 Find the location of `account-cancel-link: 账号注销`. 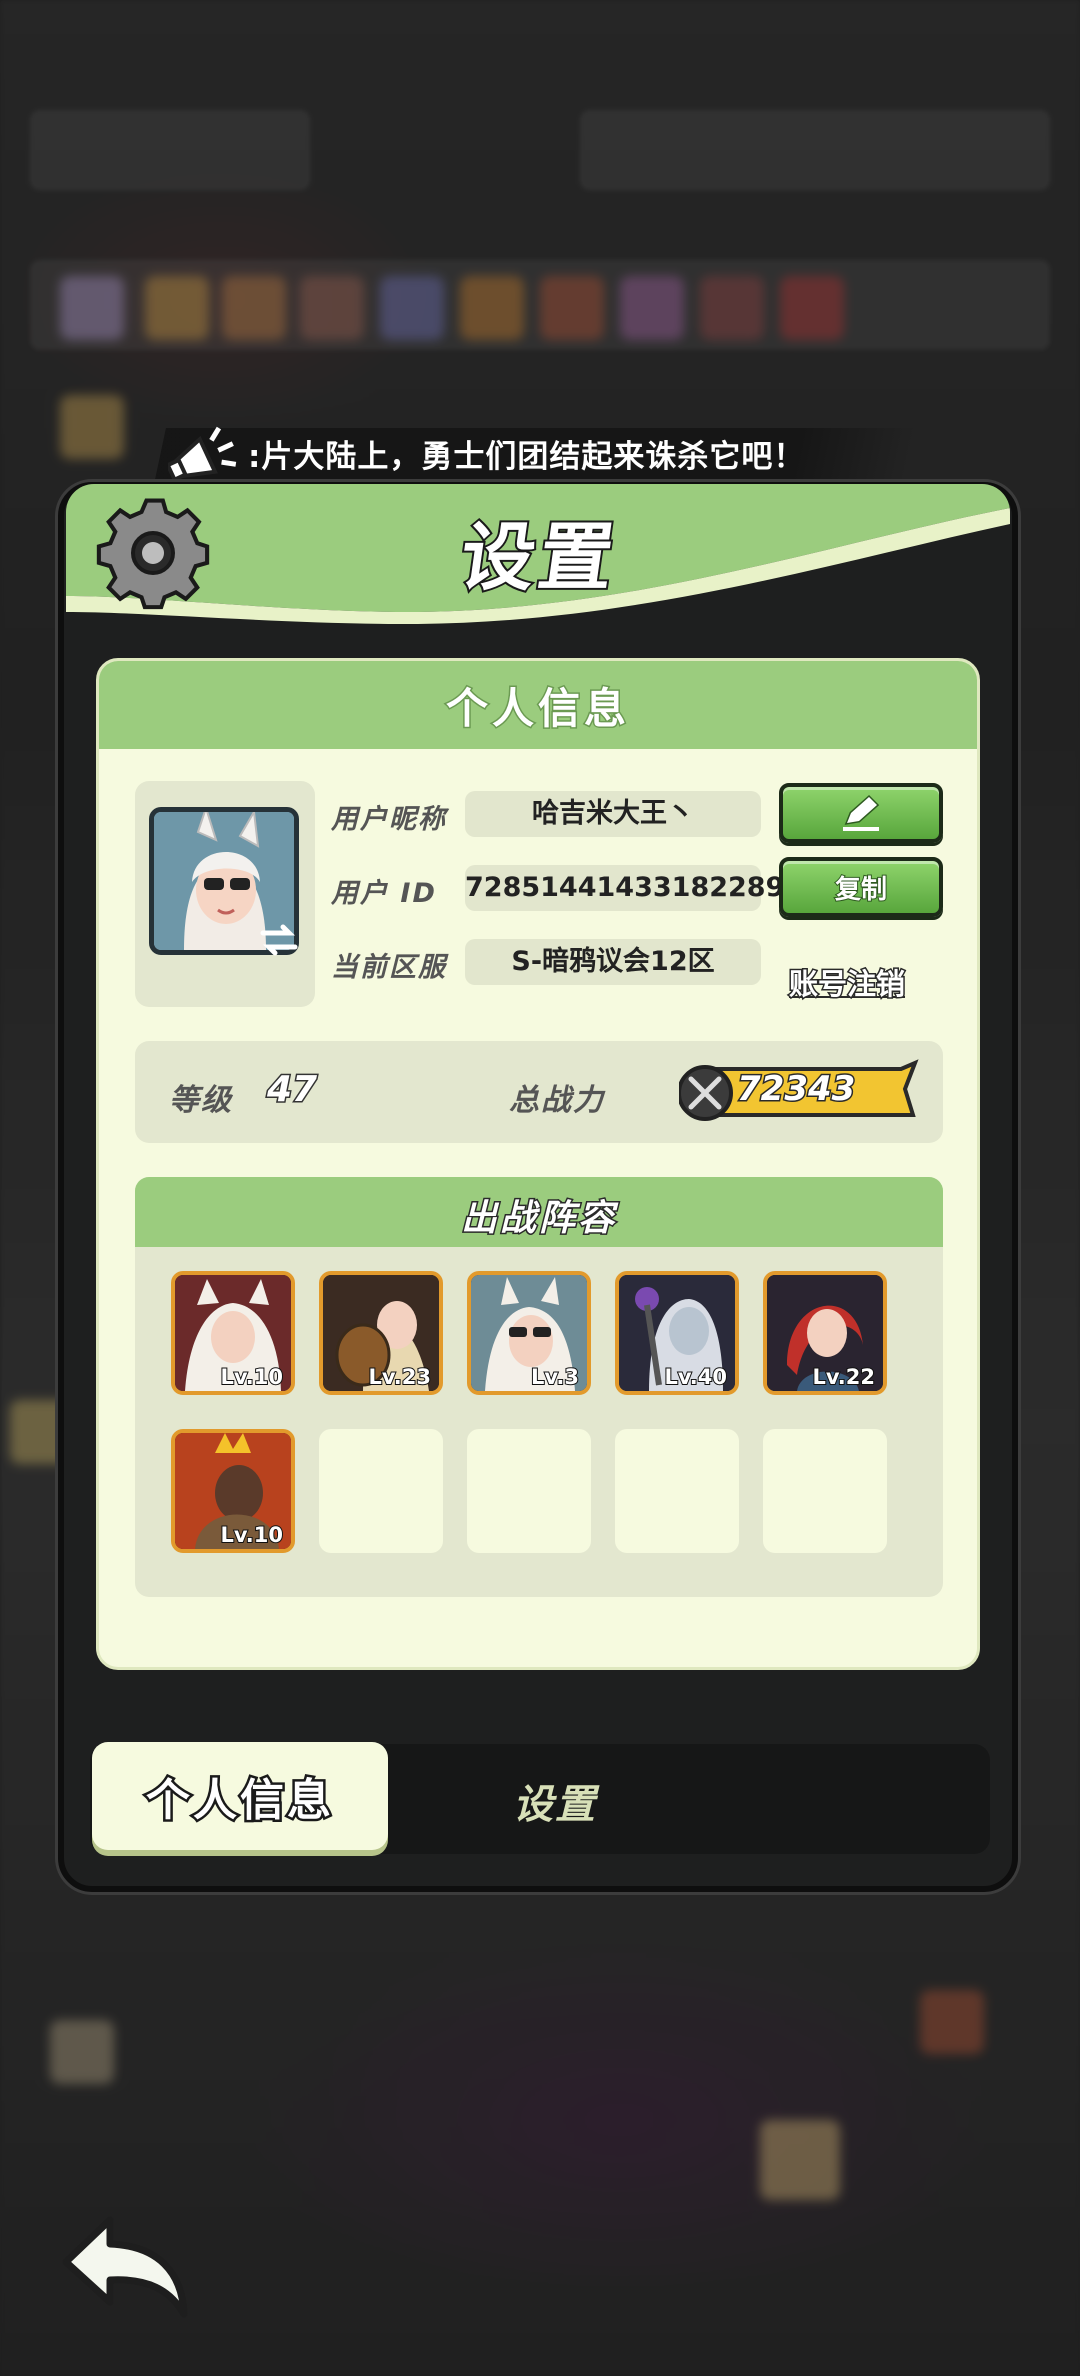

account-cancel-link: 账号注销 is located at coordinates (846, 982).